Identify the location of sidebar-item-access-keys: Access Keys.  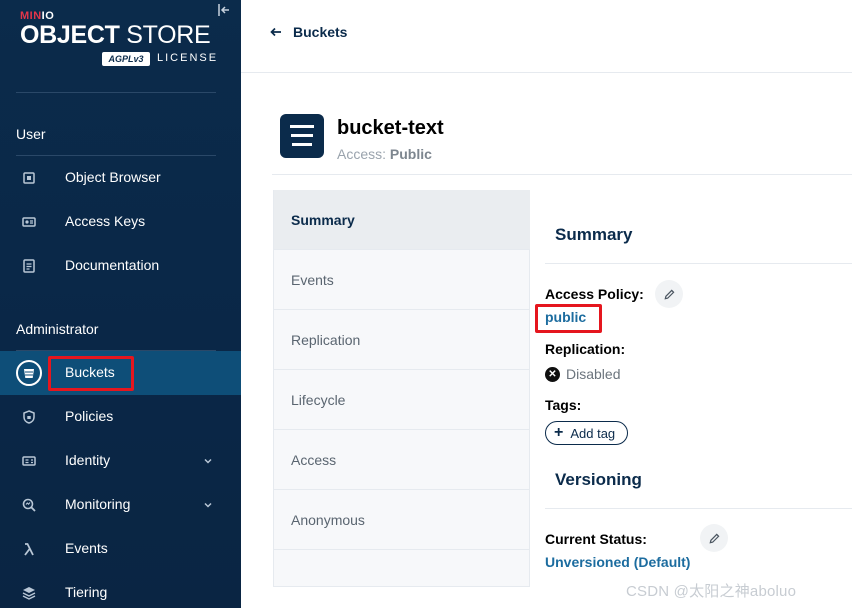
(120, 222).